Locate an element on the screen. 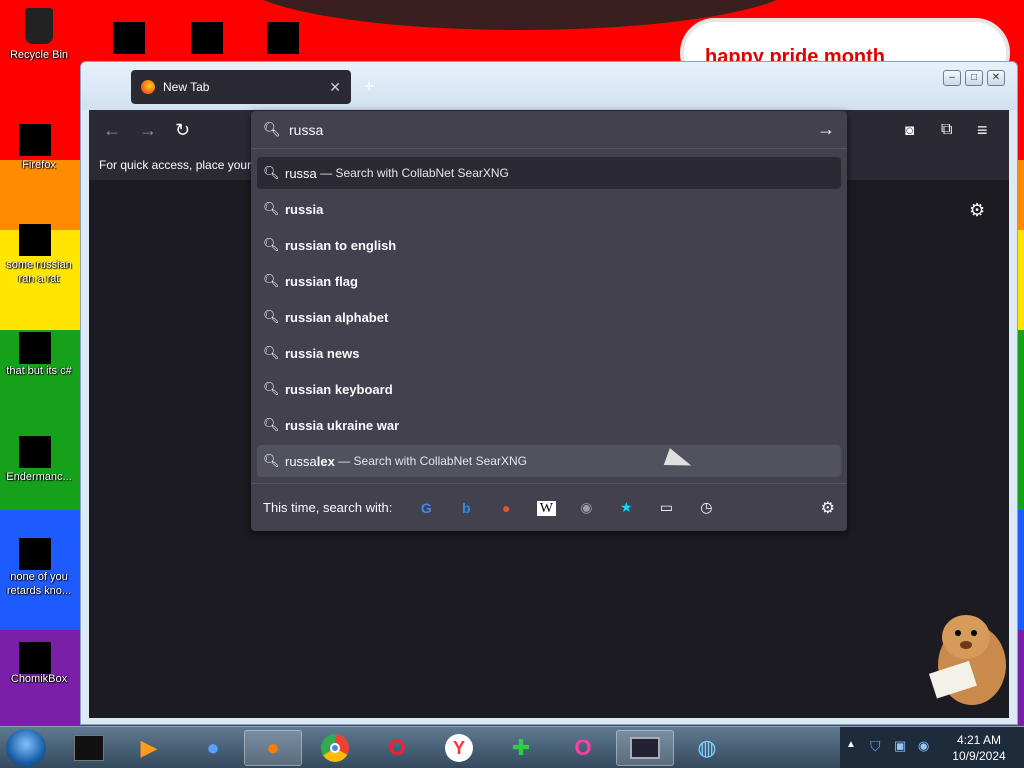 This screenshot has height=768, width=1024. reload-icon: ↻ is located at coordinates (182, 130).